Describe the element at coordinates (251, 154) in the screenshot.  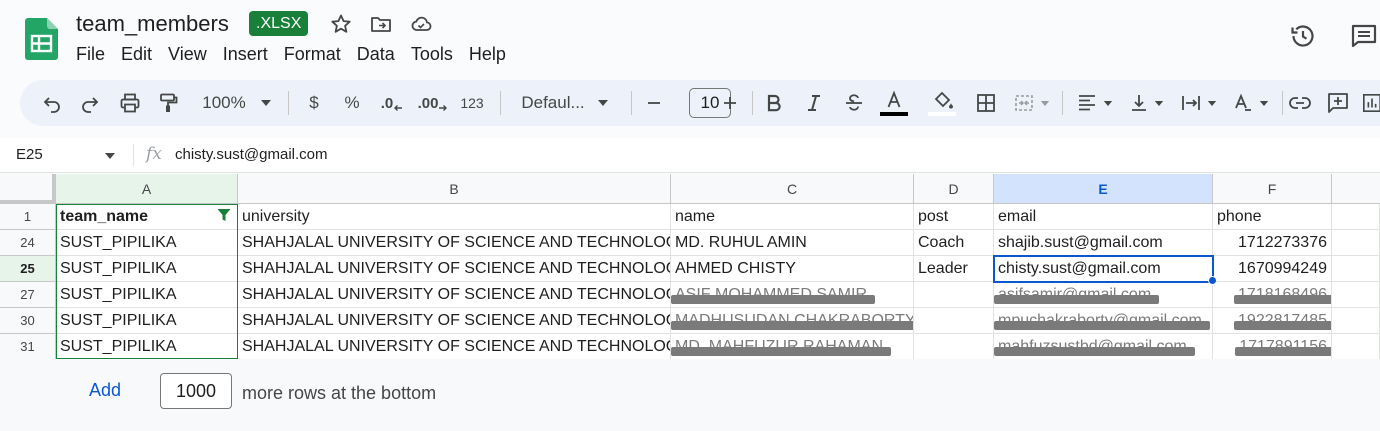
I see `formula-input: chisty.sust@gmail.com` at that location.